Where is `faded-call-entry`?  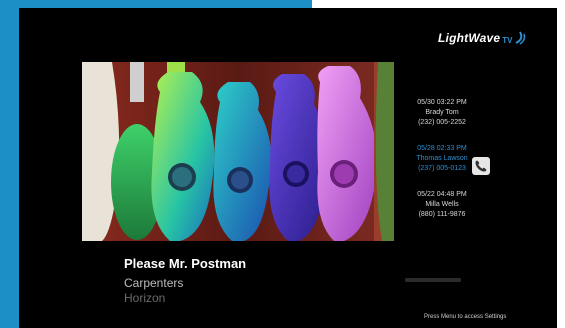 faded-call-entry is located at coordinates (433, 280).